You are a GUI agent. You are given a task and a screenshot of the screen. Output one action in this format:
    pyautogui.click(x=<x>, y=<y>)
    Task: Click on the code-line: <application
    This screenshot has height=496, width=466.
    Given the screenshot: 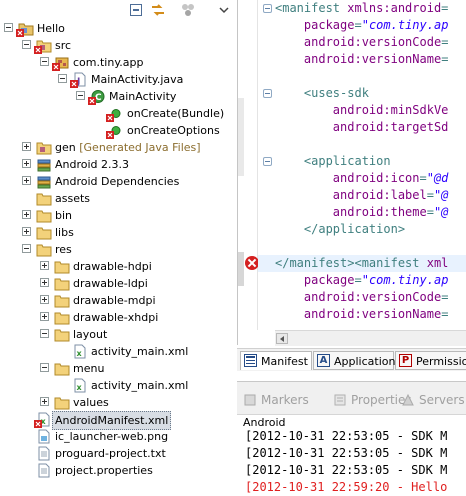 What is the action you would take?
    pyautogui.click(x=333, y=161)
    